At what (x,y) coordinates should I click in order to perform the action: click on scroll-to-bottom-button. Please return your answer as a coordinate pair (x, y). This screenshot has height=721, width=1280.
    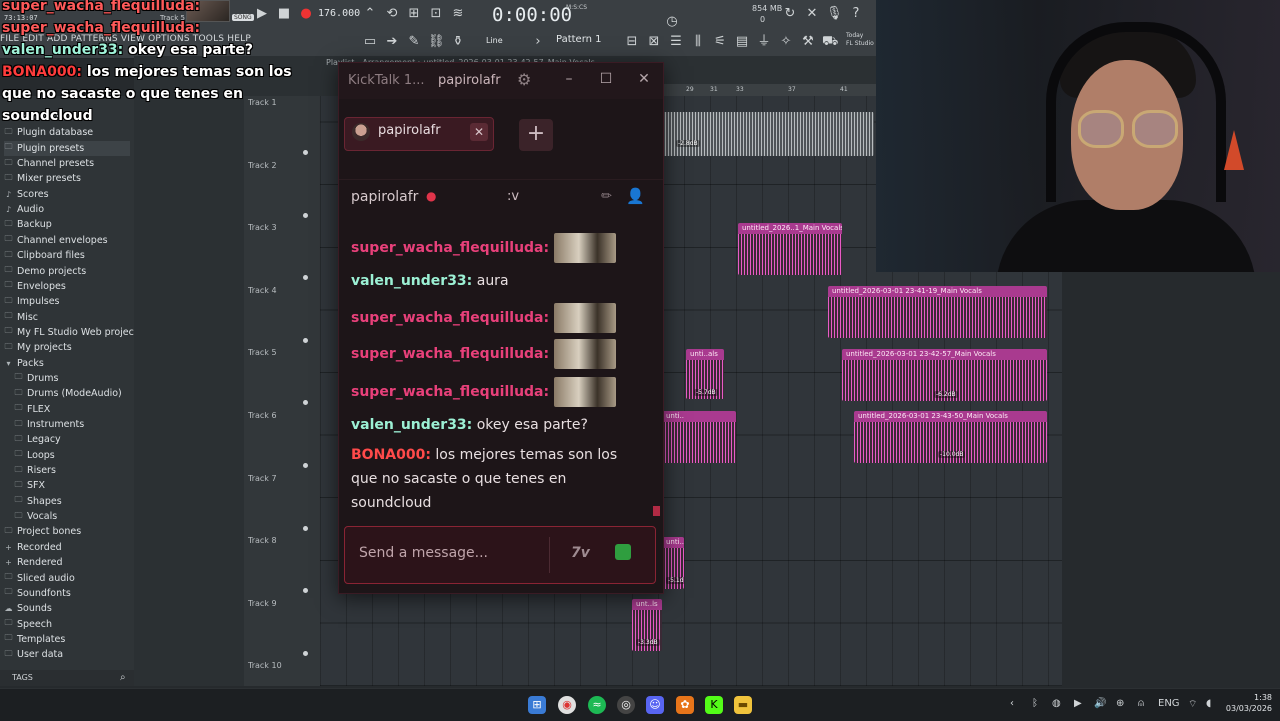
    Looking at the image, I should click on (656, 511).